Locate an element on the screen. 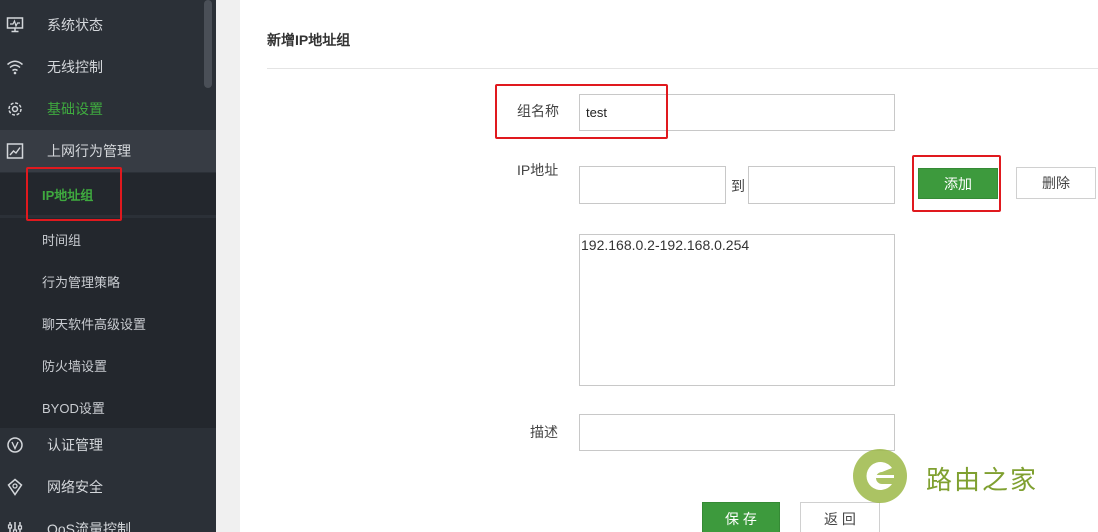  sidebar-item-label: 网络安全 is located at coordinates (75, 487).